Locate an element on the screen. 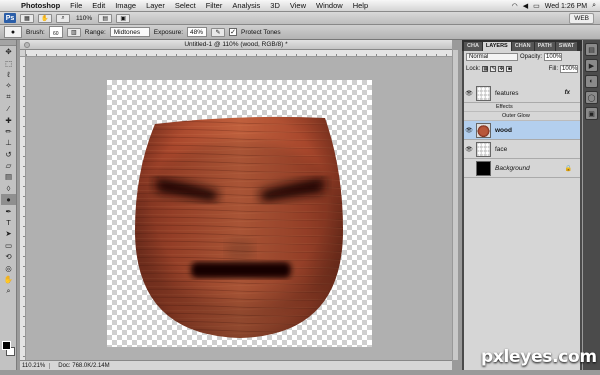 This screenshot has height=375, width=600. layer-row-wood: 👁 wood is located at coordinates (522, 130).